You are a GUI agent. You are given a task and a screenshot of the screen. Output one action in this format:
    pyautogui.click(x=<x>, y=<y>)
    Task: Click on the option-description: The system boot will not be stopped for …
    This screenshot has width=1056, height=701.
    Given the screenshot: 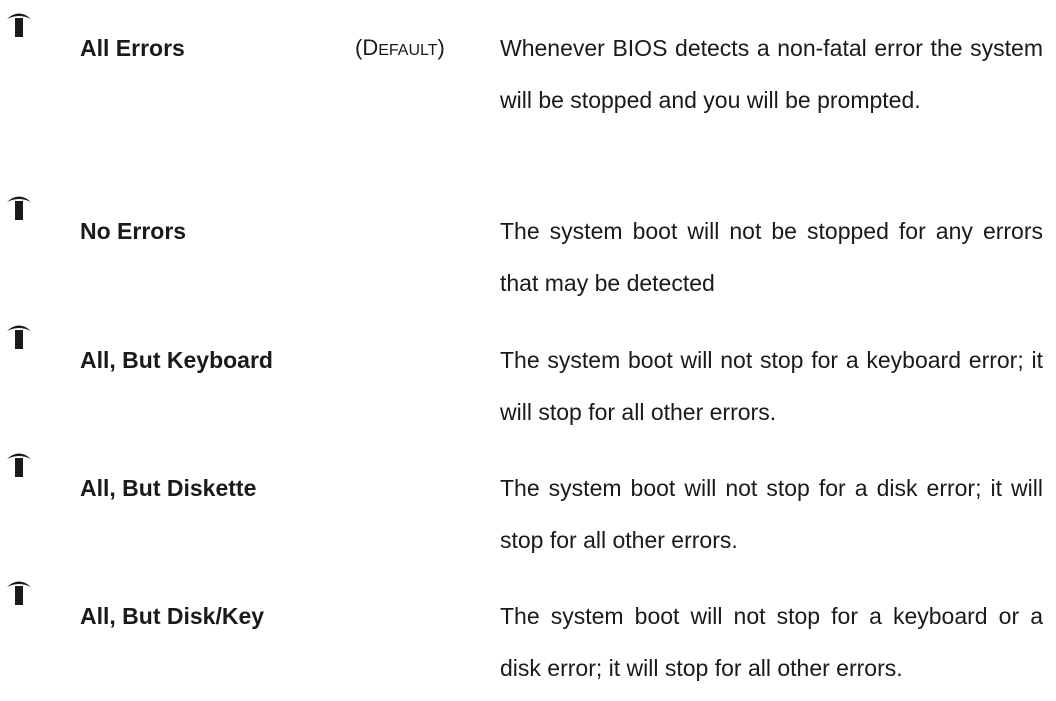 What is the action you would take?
    pyautogui.click(x=771, y=257)
    